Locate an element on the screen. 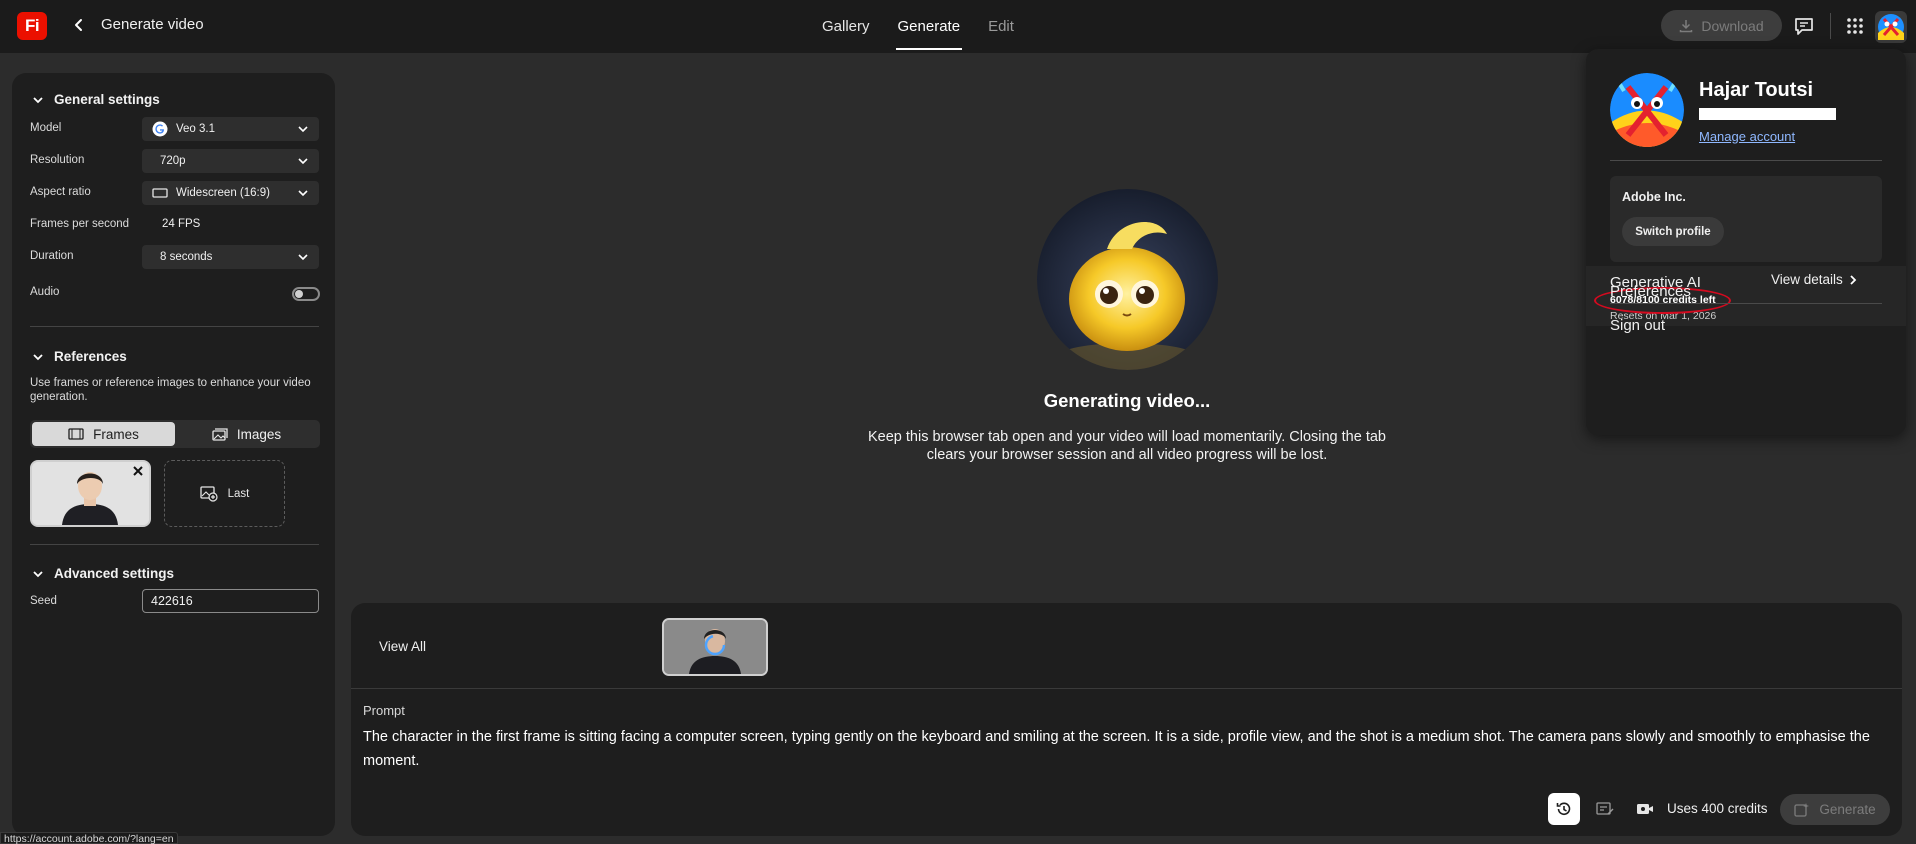  main-tabs: Gallery Generate Edit is located at coordinates (918, 26).